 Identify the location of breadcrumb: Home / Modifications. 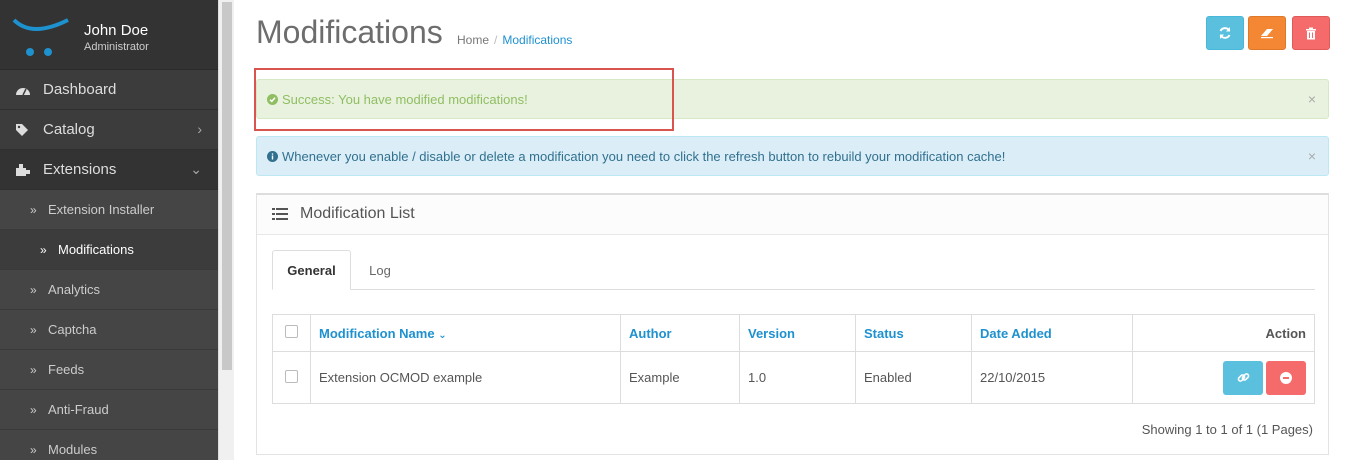
(514, 40).